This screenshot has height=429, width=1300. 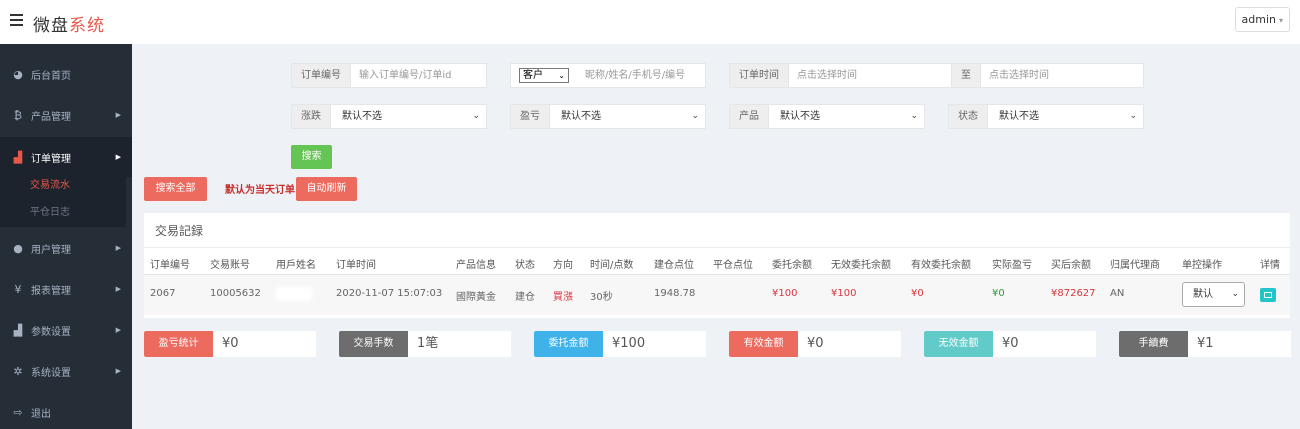 What do you see at coordinates (1258, 19) in the screenshot?
I see `admin-label: admin` at bounding box center [1258, 19].